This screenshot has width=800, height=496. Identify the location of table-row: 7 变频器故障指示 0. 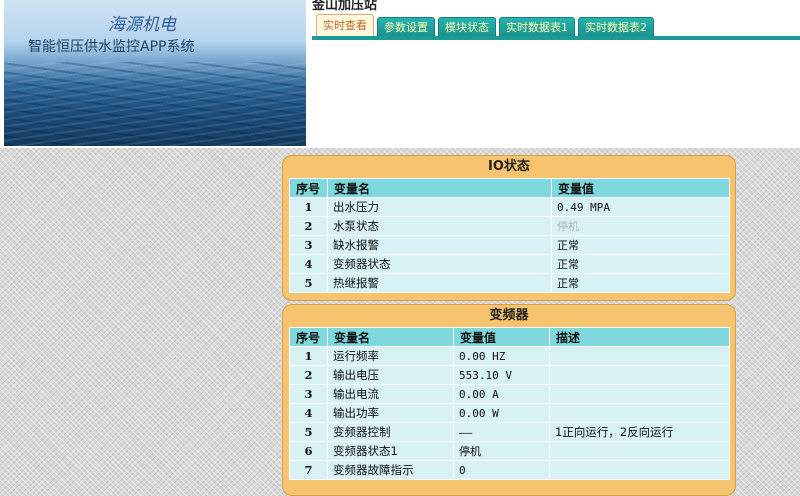
(509, 470).